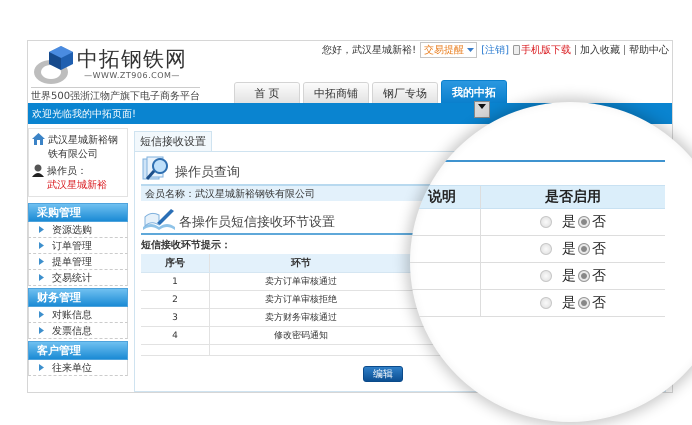  I want to click on member-name: 会员名称：武汉星城新裕钢铁有限公司, so click(230, 194).